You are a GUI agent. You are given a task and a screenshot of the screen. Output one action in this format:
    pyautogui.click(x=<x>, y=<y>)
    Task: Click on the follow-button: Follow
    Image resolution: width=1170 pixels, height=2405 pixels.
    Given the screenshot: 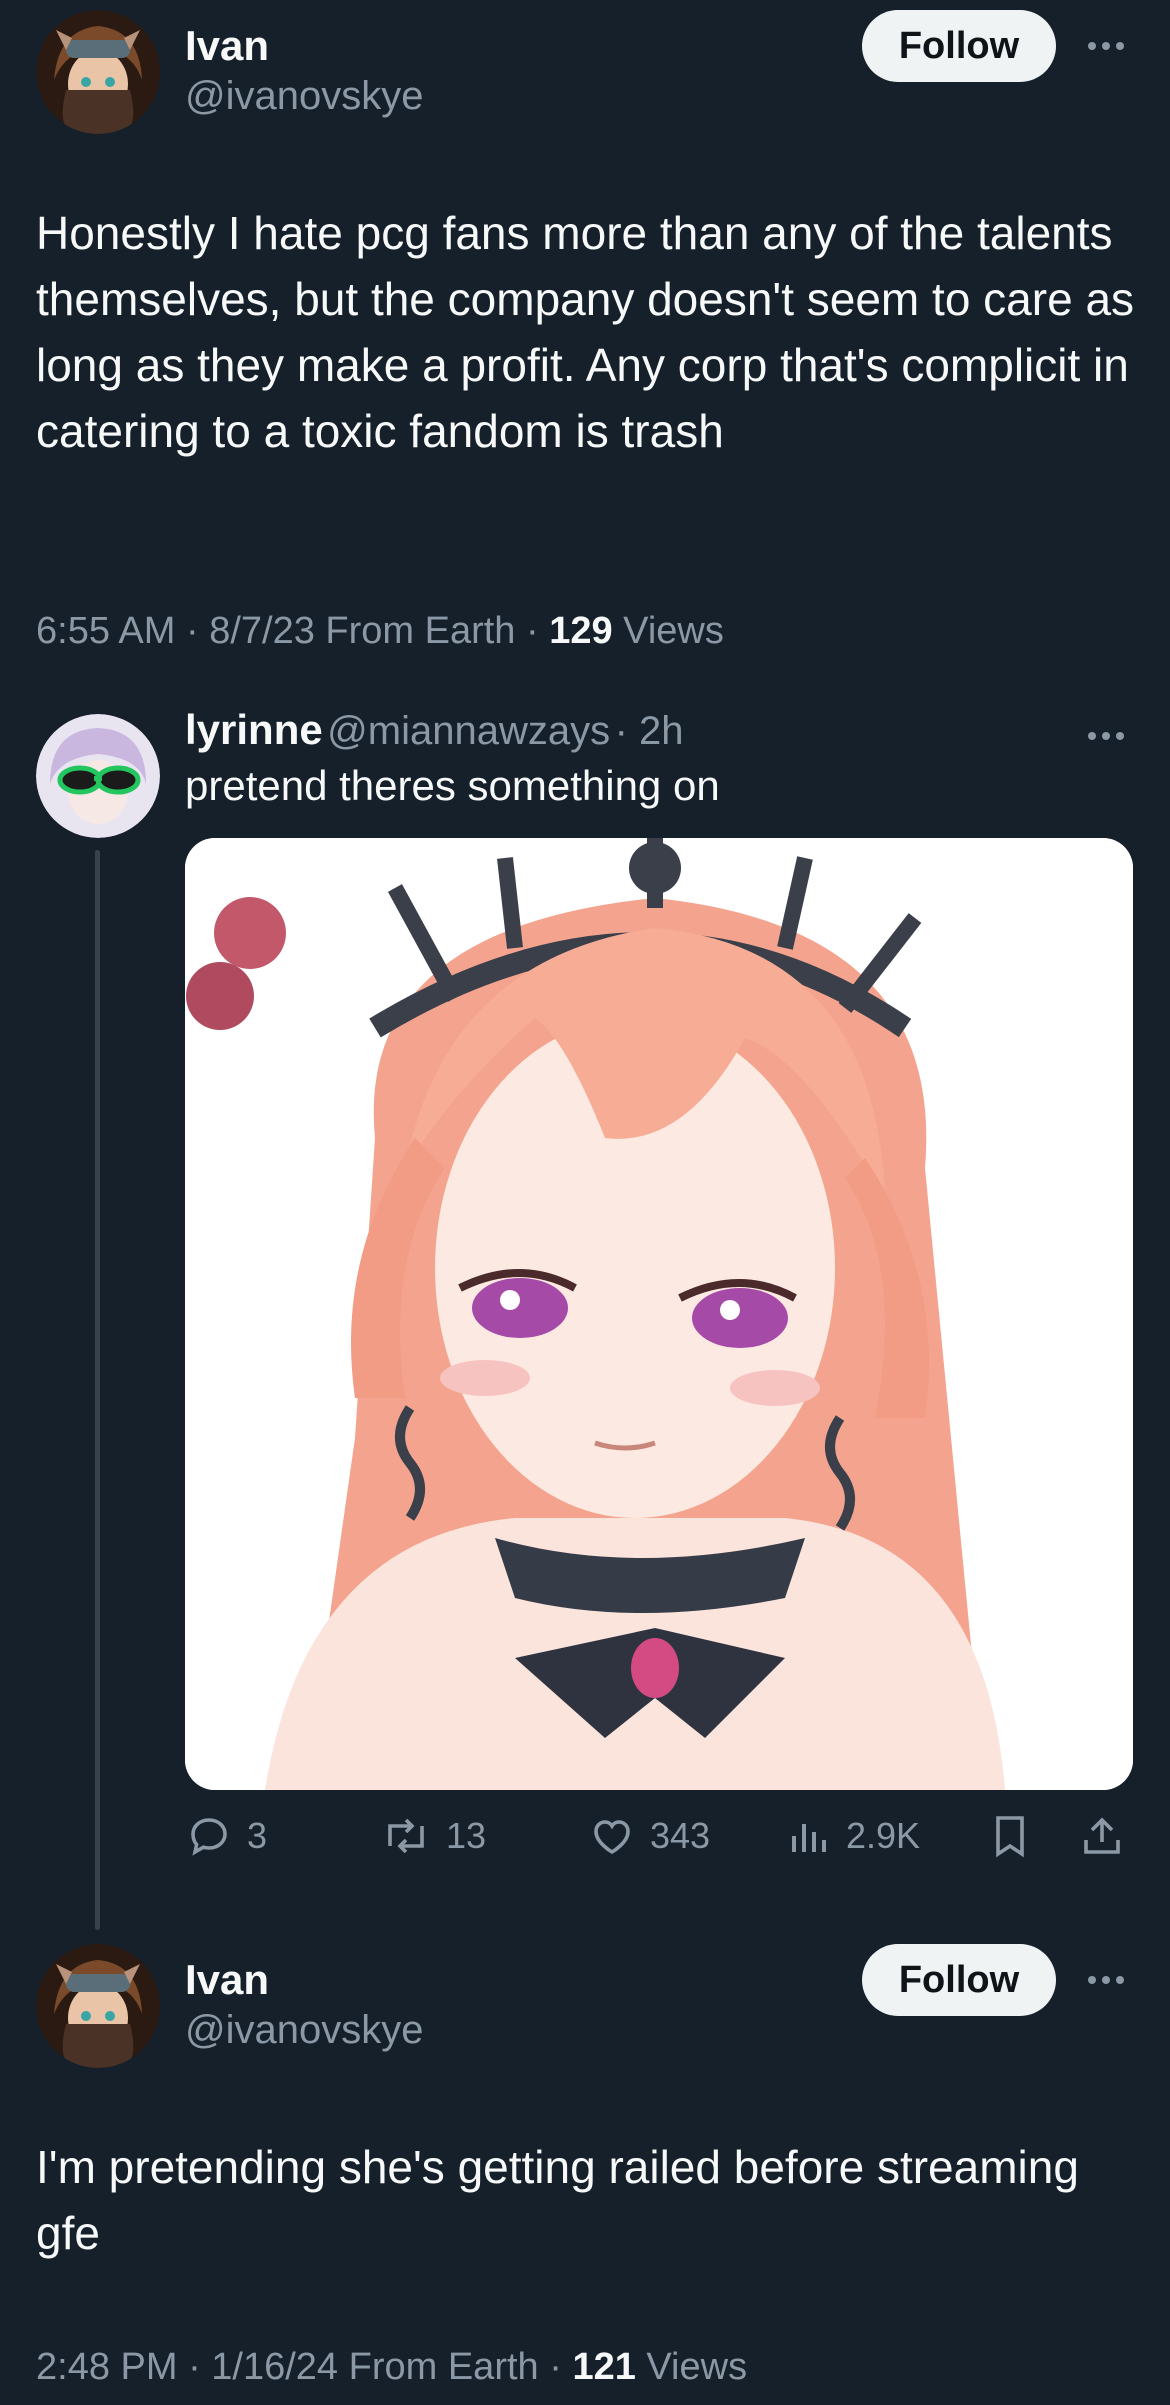 What is the action you would take?
    pyautogui.click(x=959, y=46)
    